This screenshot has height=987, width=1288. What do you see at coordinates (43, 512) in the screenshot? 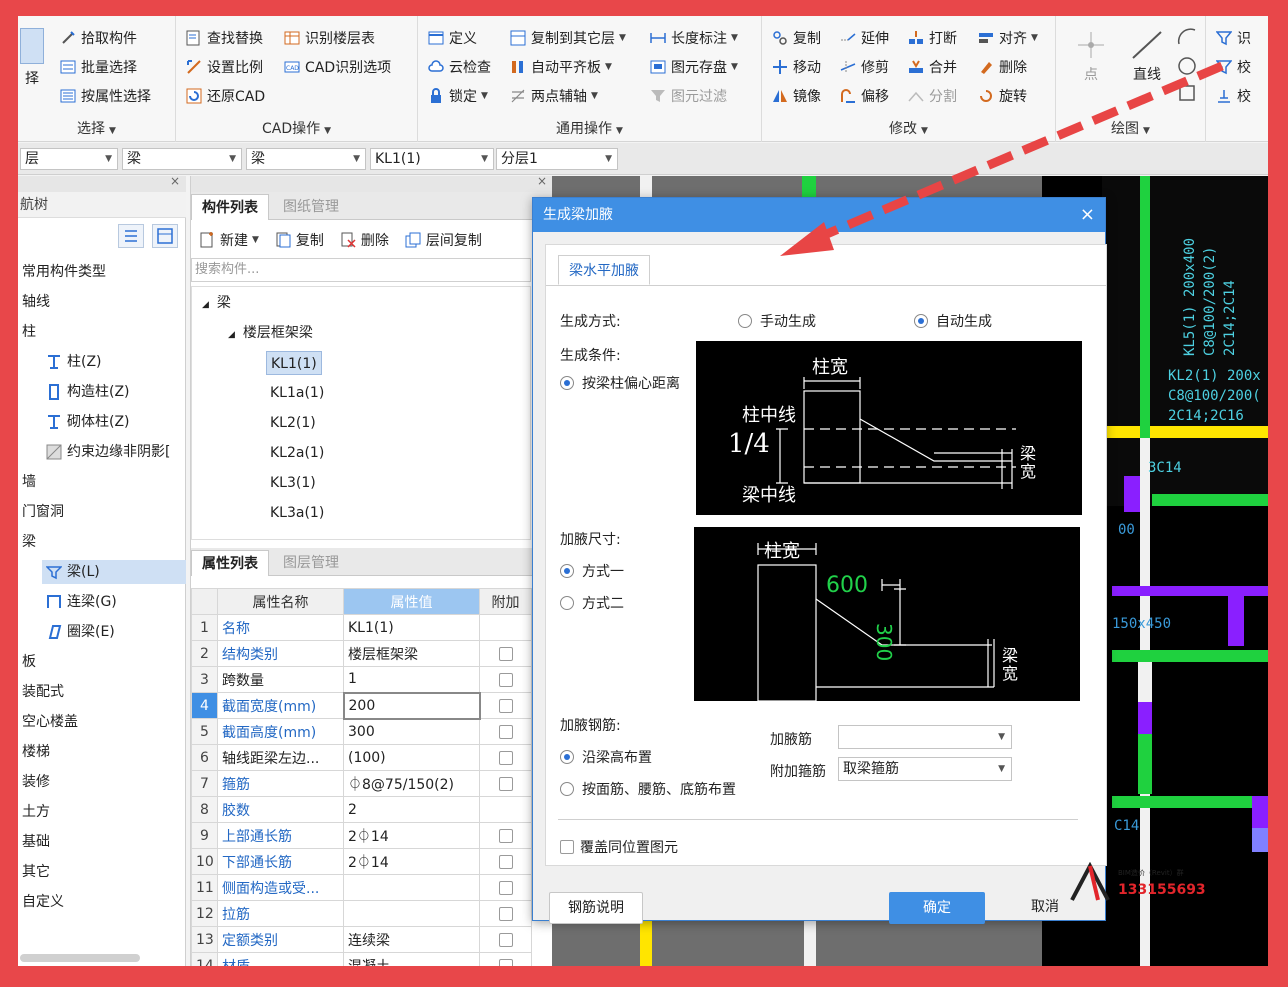
I see `tree-item-door-window: 门窗洞` at bounding box center [43, 512].